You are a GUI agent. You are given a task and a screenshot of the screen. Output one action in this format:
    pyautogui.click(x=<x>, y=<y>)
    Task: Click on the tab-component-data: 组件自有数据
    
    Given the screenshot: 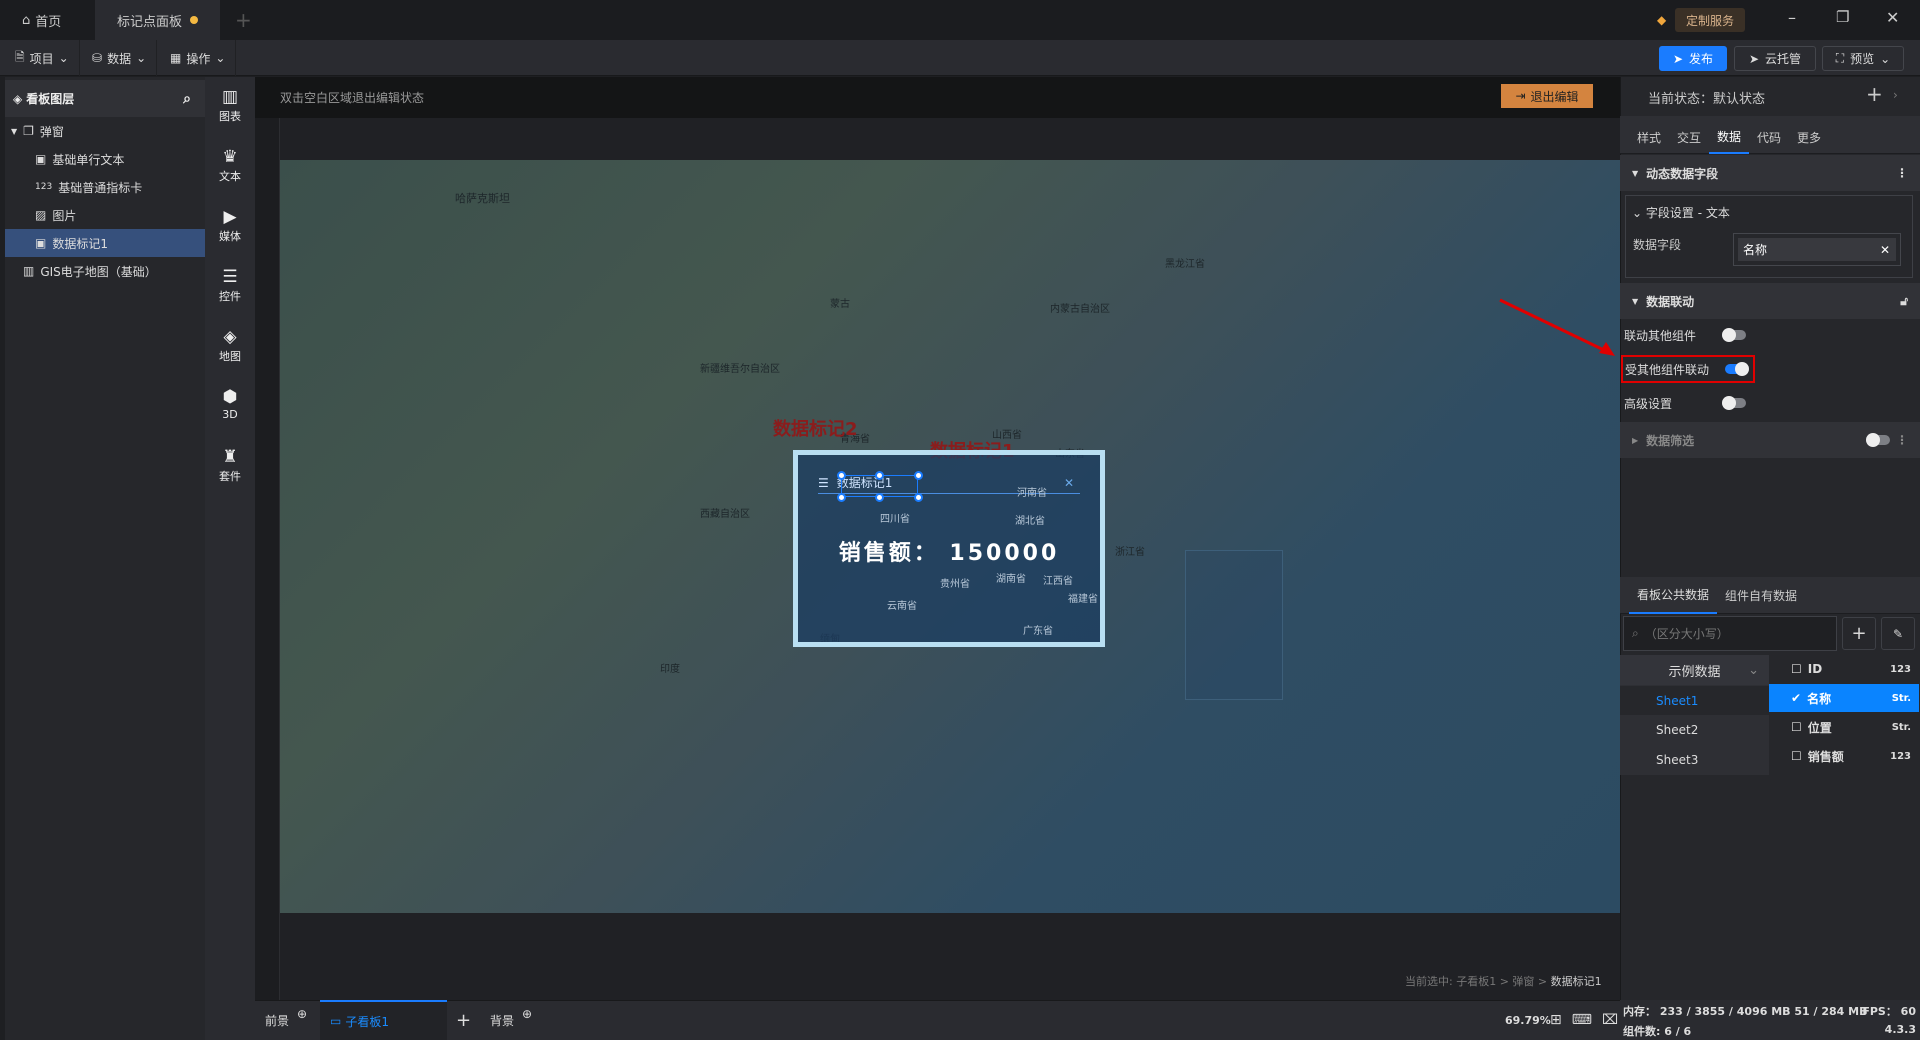 What is the action you would take?
    pyautogui.click(x=1761, y=595)
    